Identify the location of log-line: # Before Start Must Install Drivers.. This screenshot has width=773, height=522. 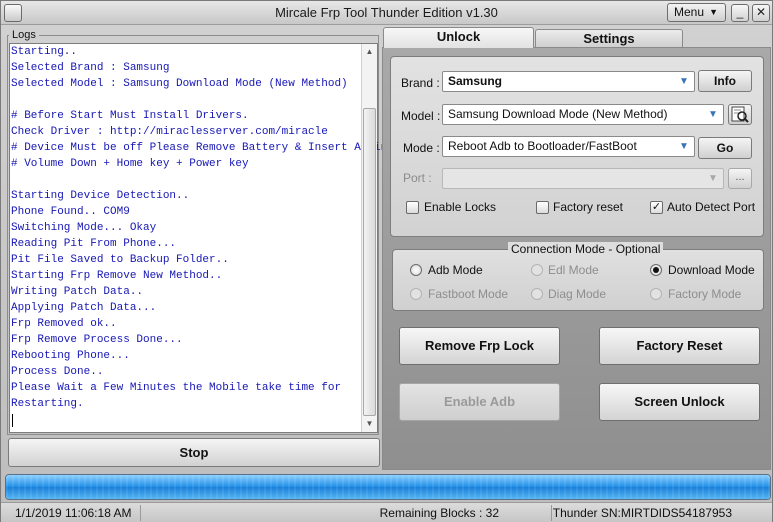
(130, 116).